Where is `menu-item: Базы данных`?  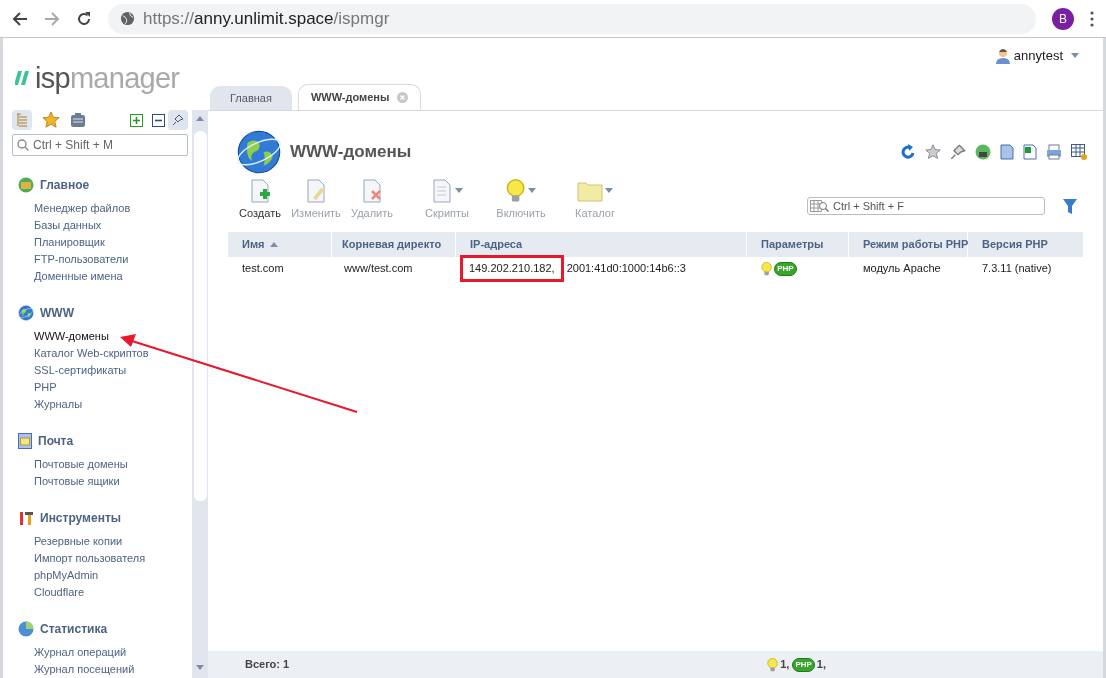 menu-item: Базы данных is located at coordinates (103, 225).